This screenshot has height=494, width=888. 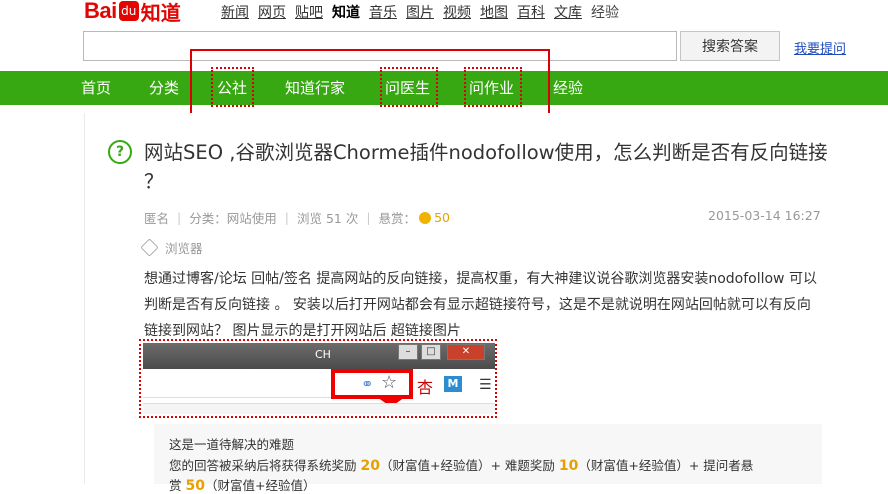 I want to click on close-icon: ✕, so click(x=466, y=352).